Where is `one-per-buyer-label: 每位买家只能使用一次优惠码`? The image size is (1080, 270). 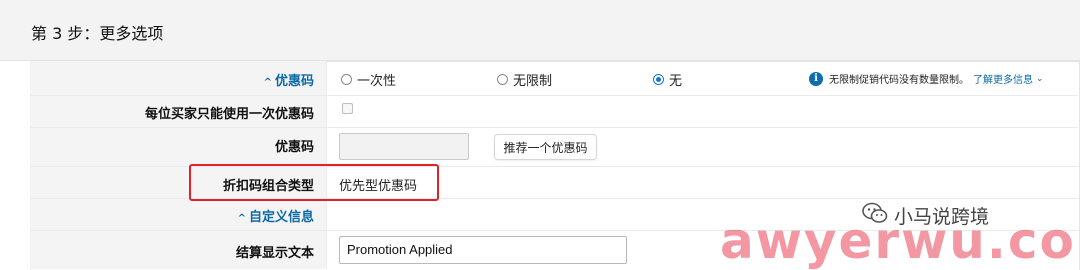
one-per-buyer-label: 每位买家只能使用一次优惠码 is located at coordinates (229, 114).